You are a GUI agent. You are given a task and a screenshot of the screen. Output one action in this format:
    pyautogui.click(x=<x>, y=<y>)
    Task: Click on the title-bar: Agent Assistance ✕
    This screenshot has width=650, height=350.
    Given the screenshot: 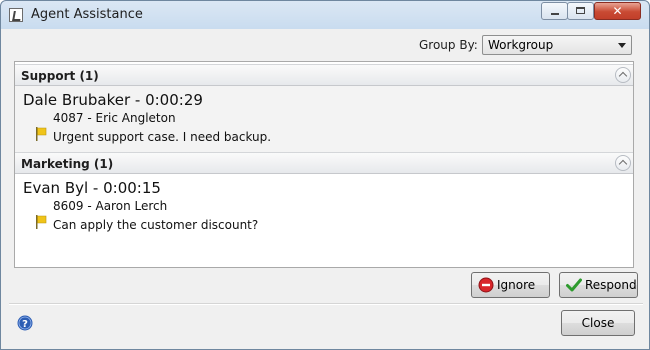 What is the action you would take?
    pyautogui.click(x=325, y=15)
    